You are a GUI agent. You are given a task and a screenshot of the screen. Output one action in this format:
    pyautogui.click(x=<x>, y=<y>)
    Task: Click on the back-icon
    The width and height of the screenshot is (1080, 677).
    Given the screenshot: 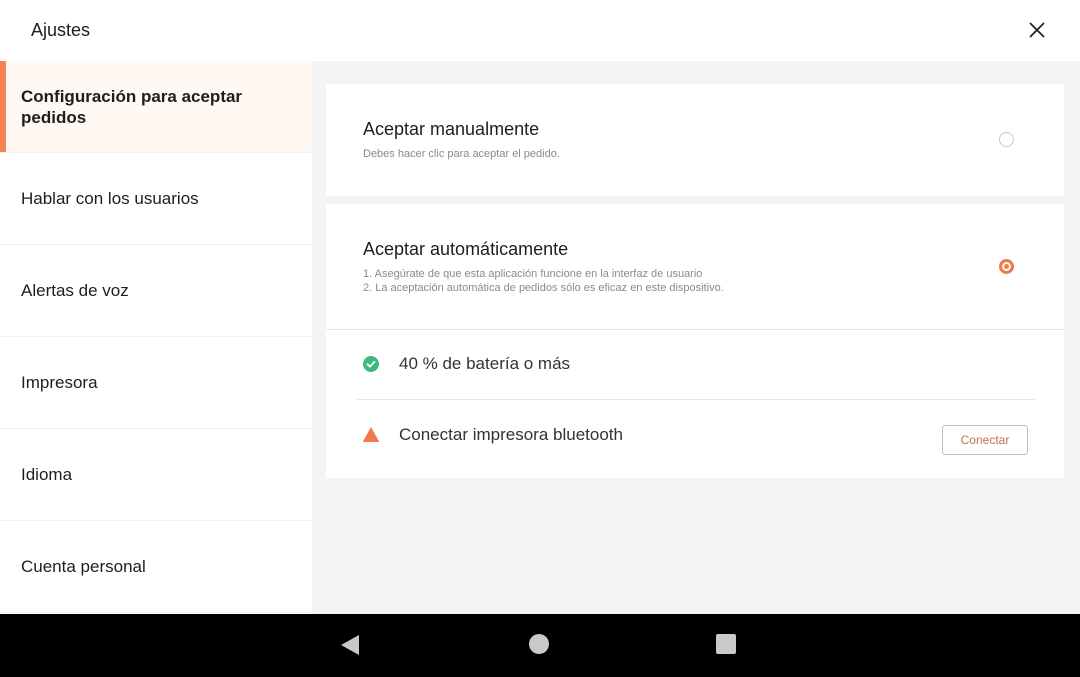 What is the action you would take?
    pyautogui.click(x=350, y=645)
    